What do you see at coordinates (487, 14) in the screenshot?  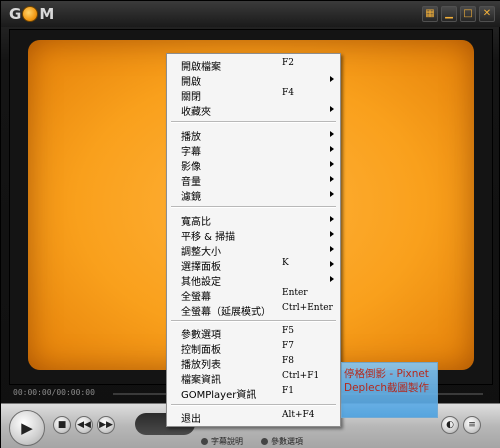 I see `close-icon: ✕` at bounding box center [487, 14].